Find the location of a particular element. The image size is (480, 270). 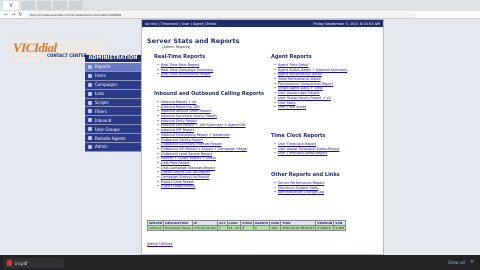

download-item: ini.pdf is located at coordinates (34, 263).